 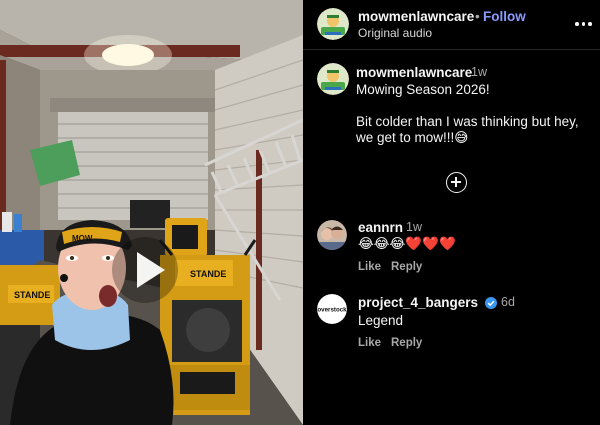 I want to click on caption-line: Mowing Season 2026!, so click(x=423, y=89).